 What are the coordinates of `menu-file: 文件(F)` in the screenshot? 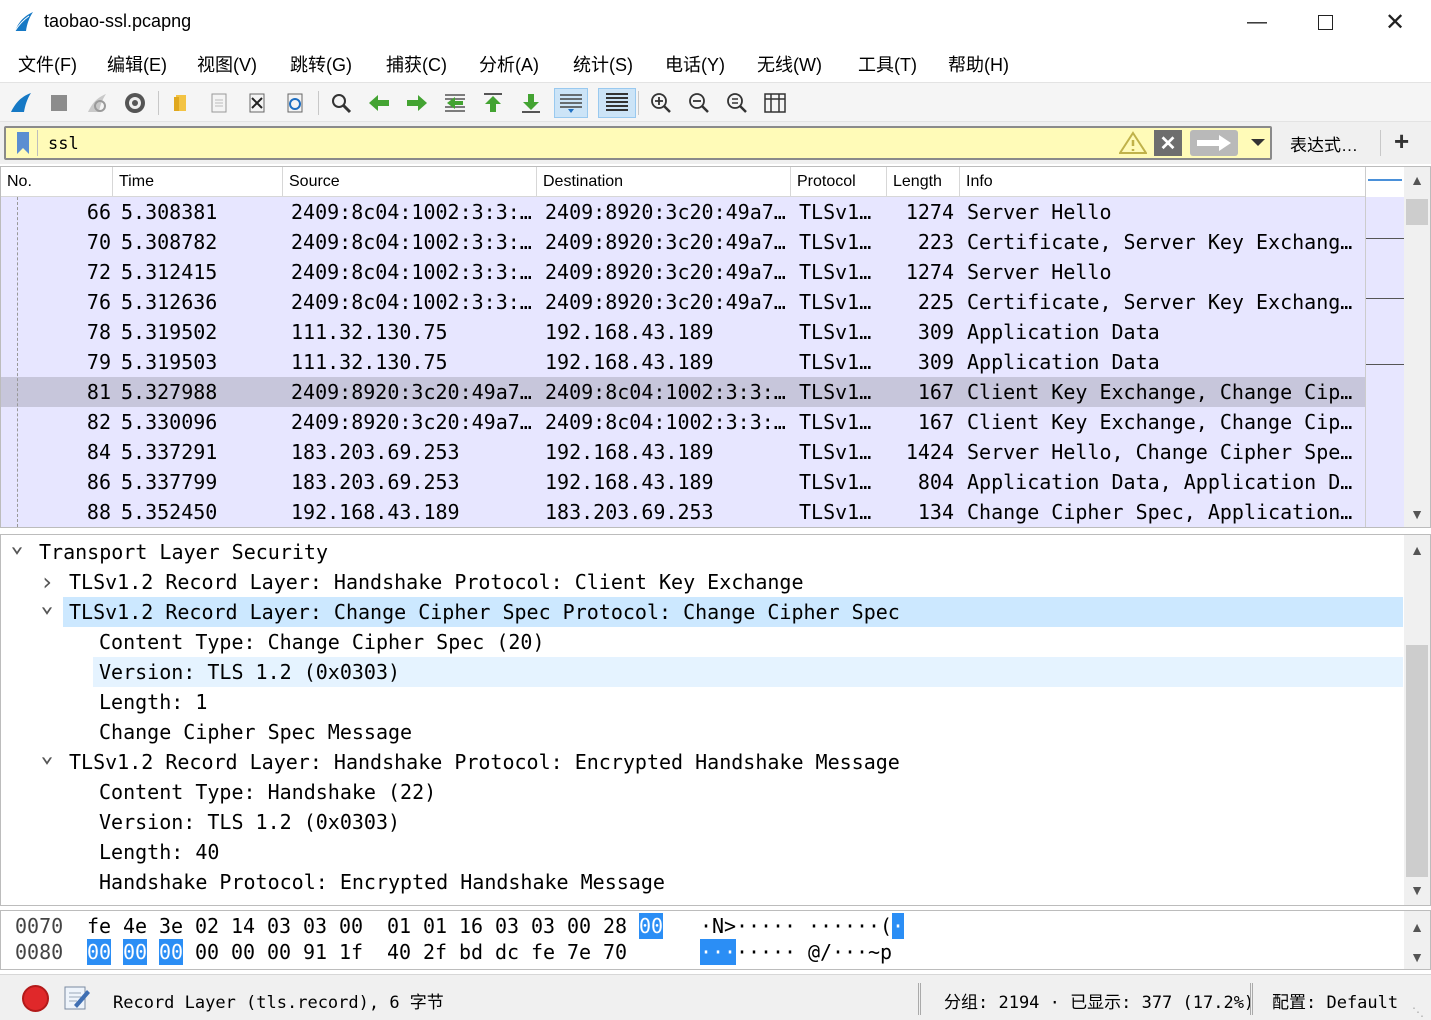 It's located at (47, 64).